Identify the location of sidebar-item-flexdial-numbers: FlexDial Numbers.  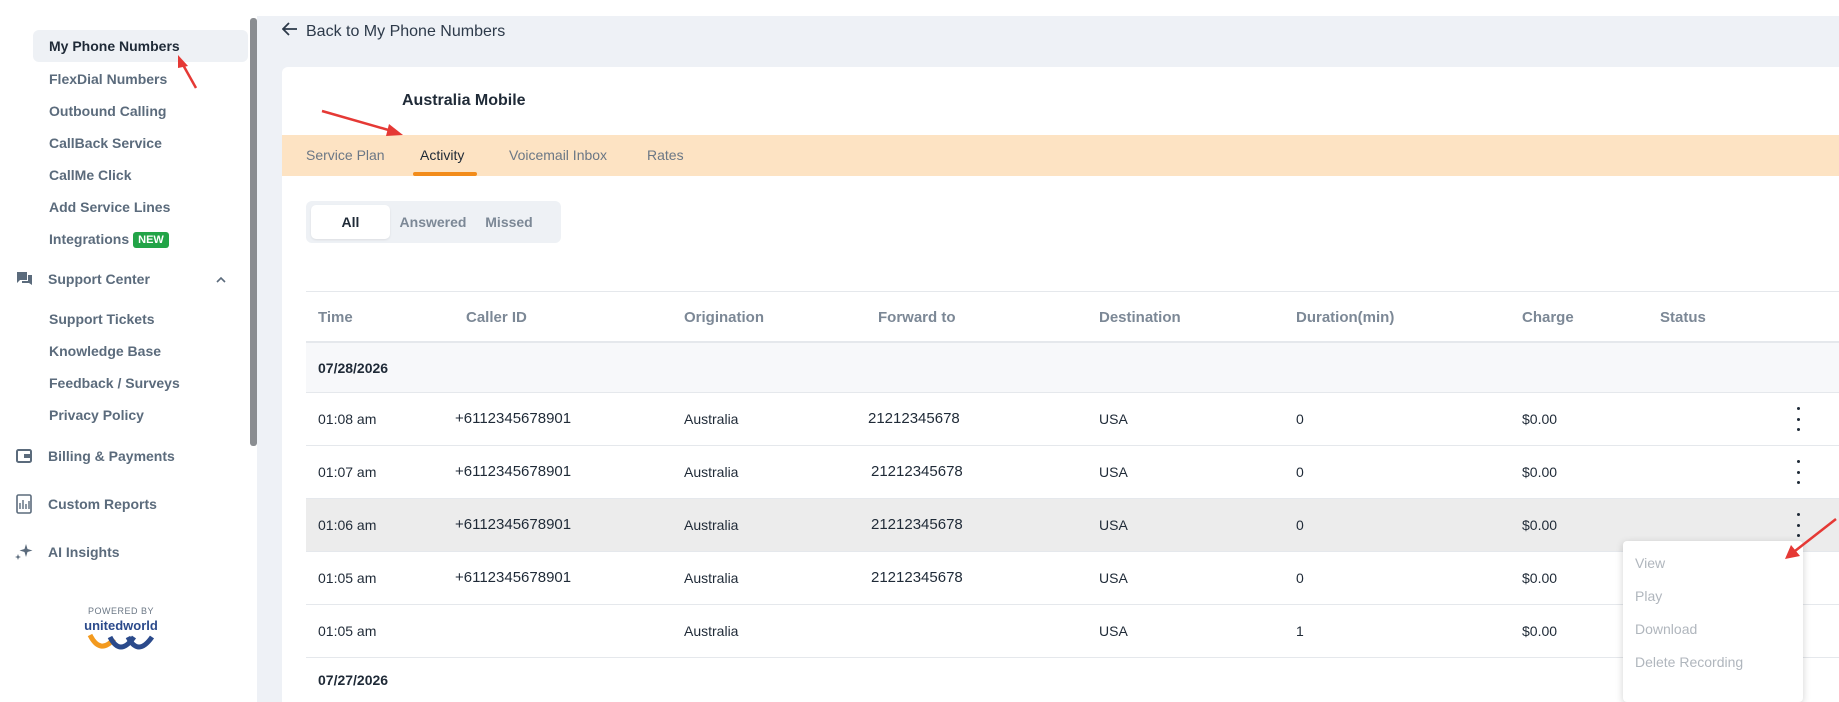
(108, 79).